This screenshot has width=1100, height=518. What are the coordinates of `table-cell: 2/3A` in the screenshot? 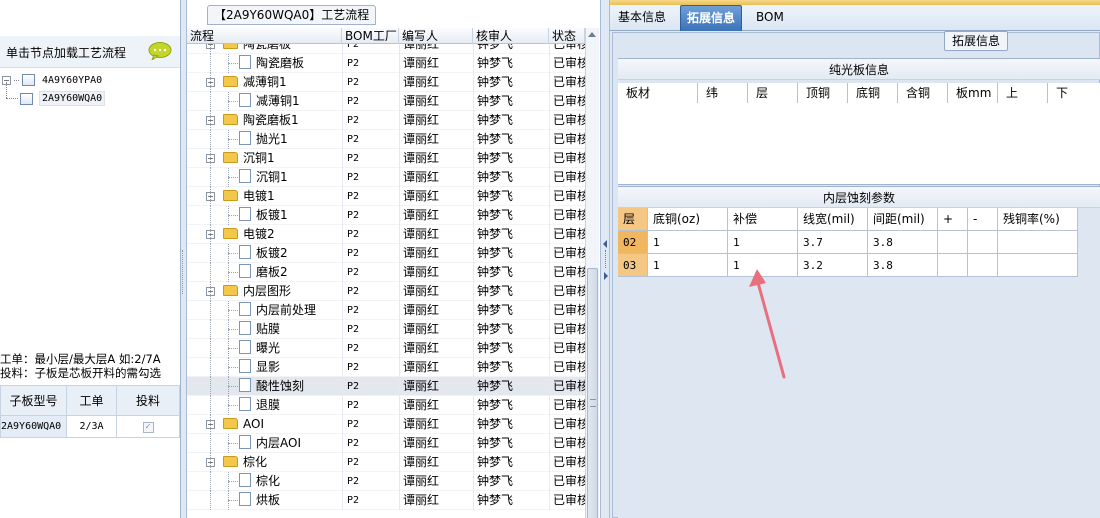 It's located at (91, 426).